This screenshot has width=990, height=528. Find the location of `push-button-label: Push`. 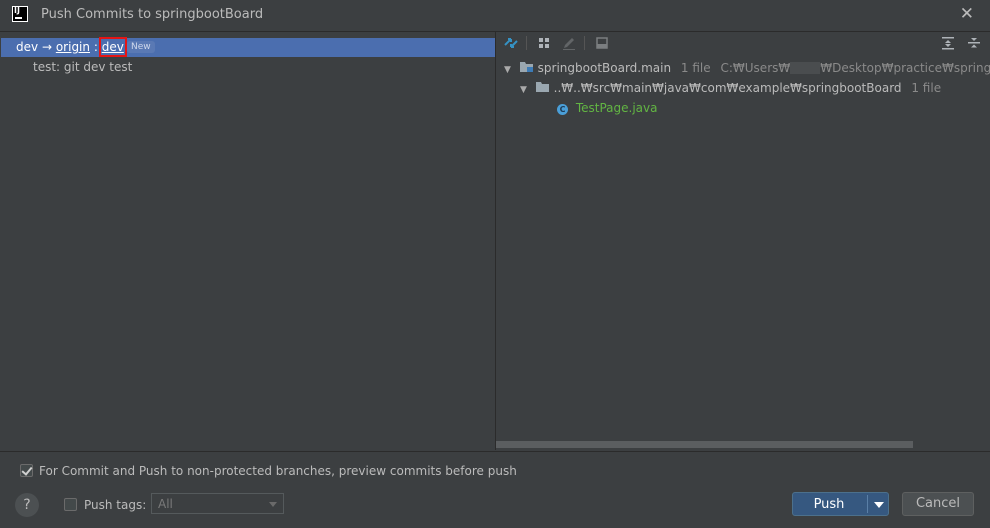

push-button-label: Push is located at coordinates (829, 504).